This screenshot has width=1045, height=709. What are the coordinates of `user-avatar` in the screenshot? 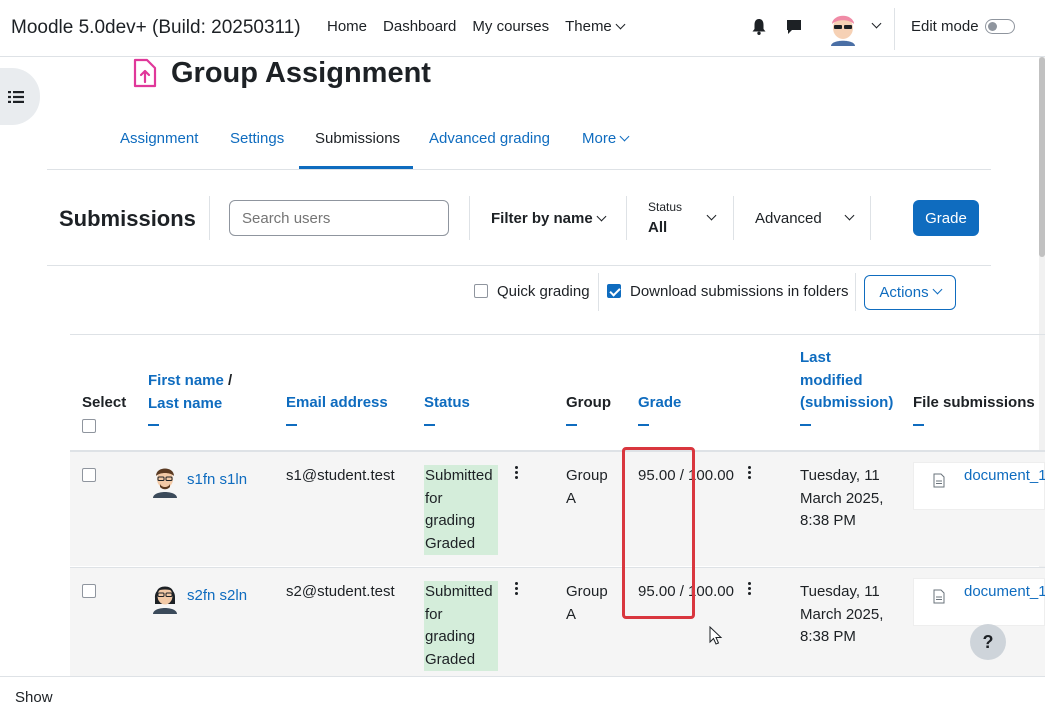 It's located at (843, 28).